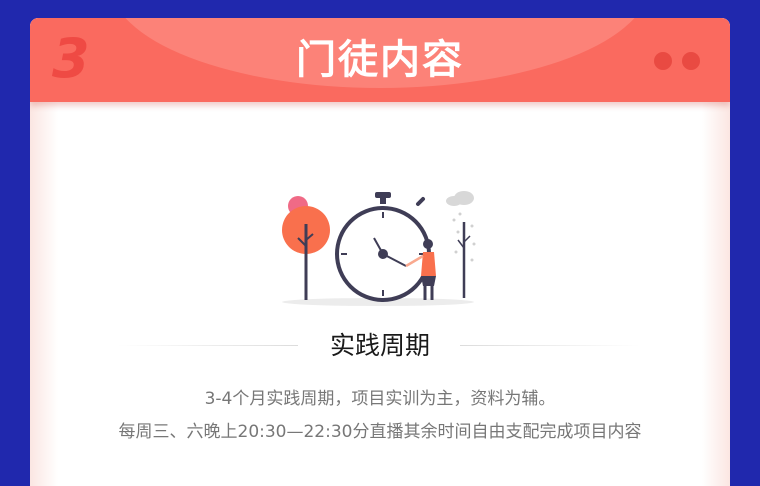  What do you see at coordinates (380, 399) in the screenshot?
I see `description-line: 3-4个月实践周期，项目实训为主，资料为辅。` at bounding box center [380, 399].